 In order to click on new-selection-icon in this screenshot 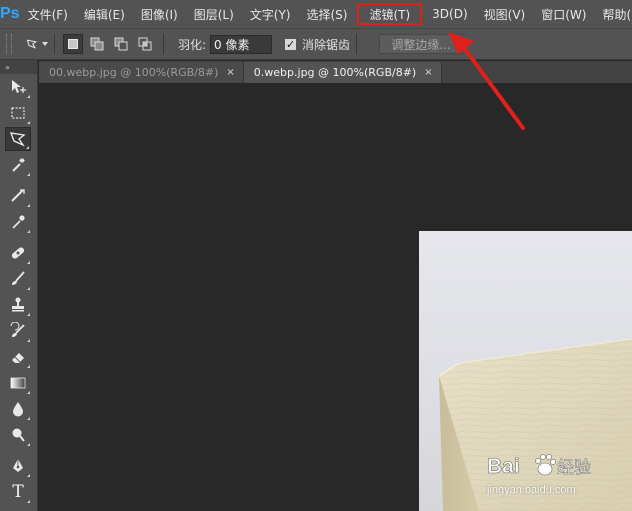, I will do `click(73, 44)`.